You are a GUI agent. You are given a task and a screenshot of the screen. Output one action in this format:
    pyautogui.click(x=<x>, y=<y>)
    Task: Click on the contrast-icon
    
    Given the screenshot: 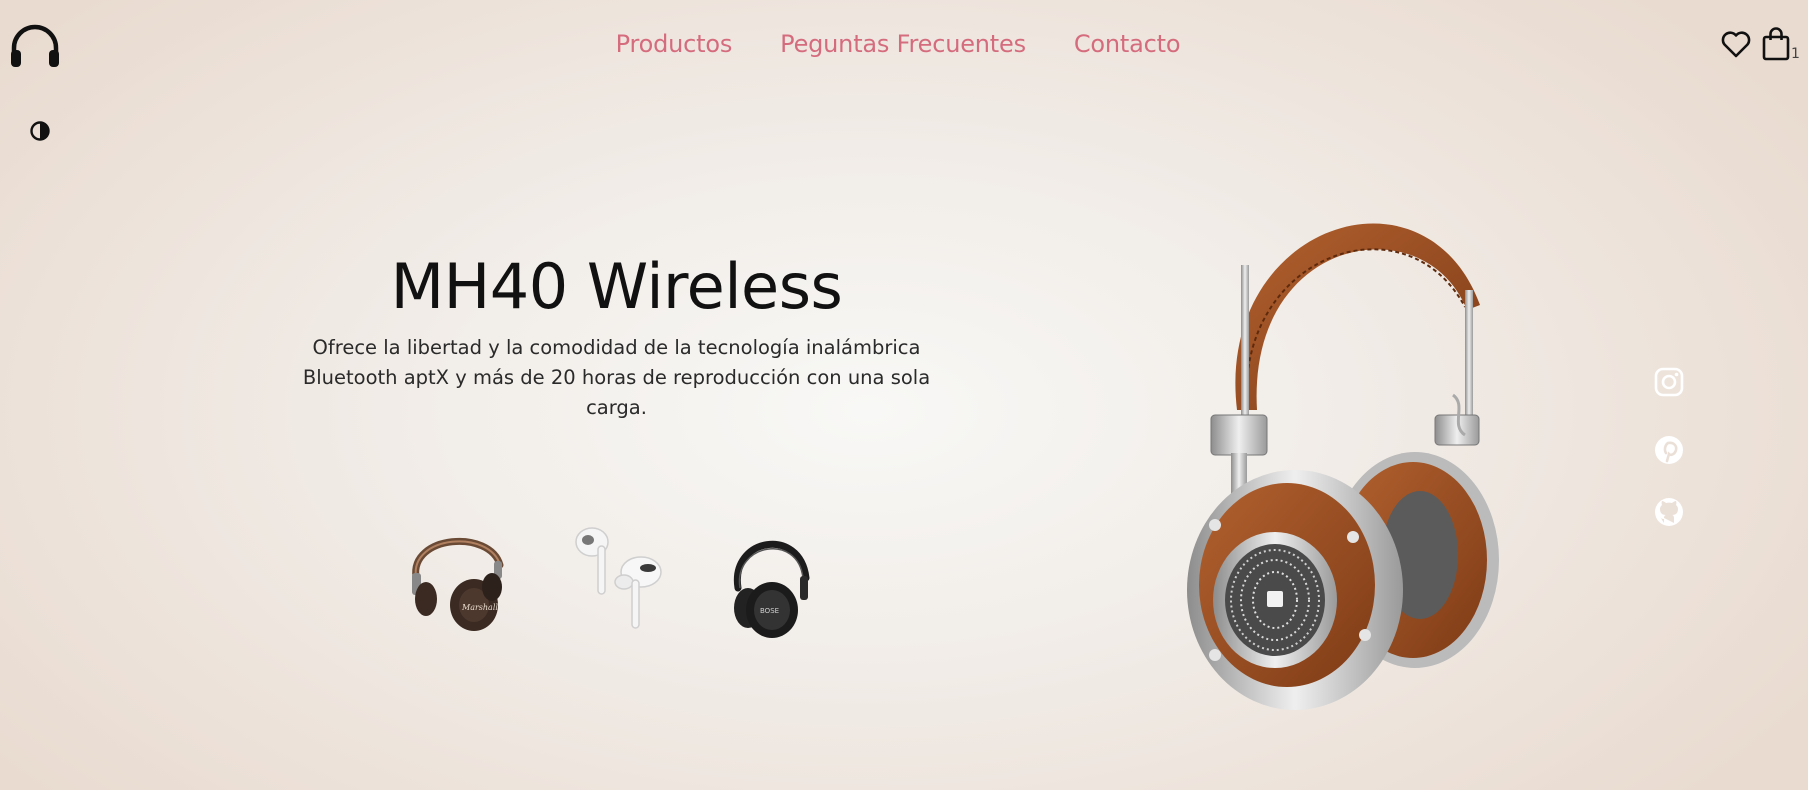 What is the action you would take?
    pyautogui.click(x=40, y=131)
    